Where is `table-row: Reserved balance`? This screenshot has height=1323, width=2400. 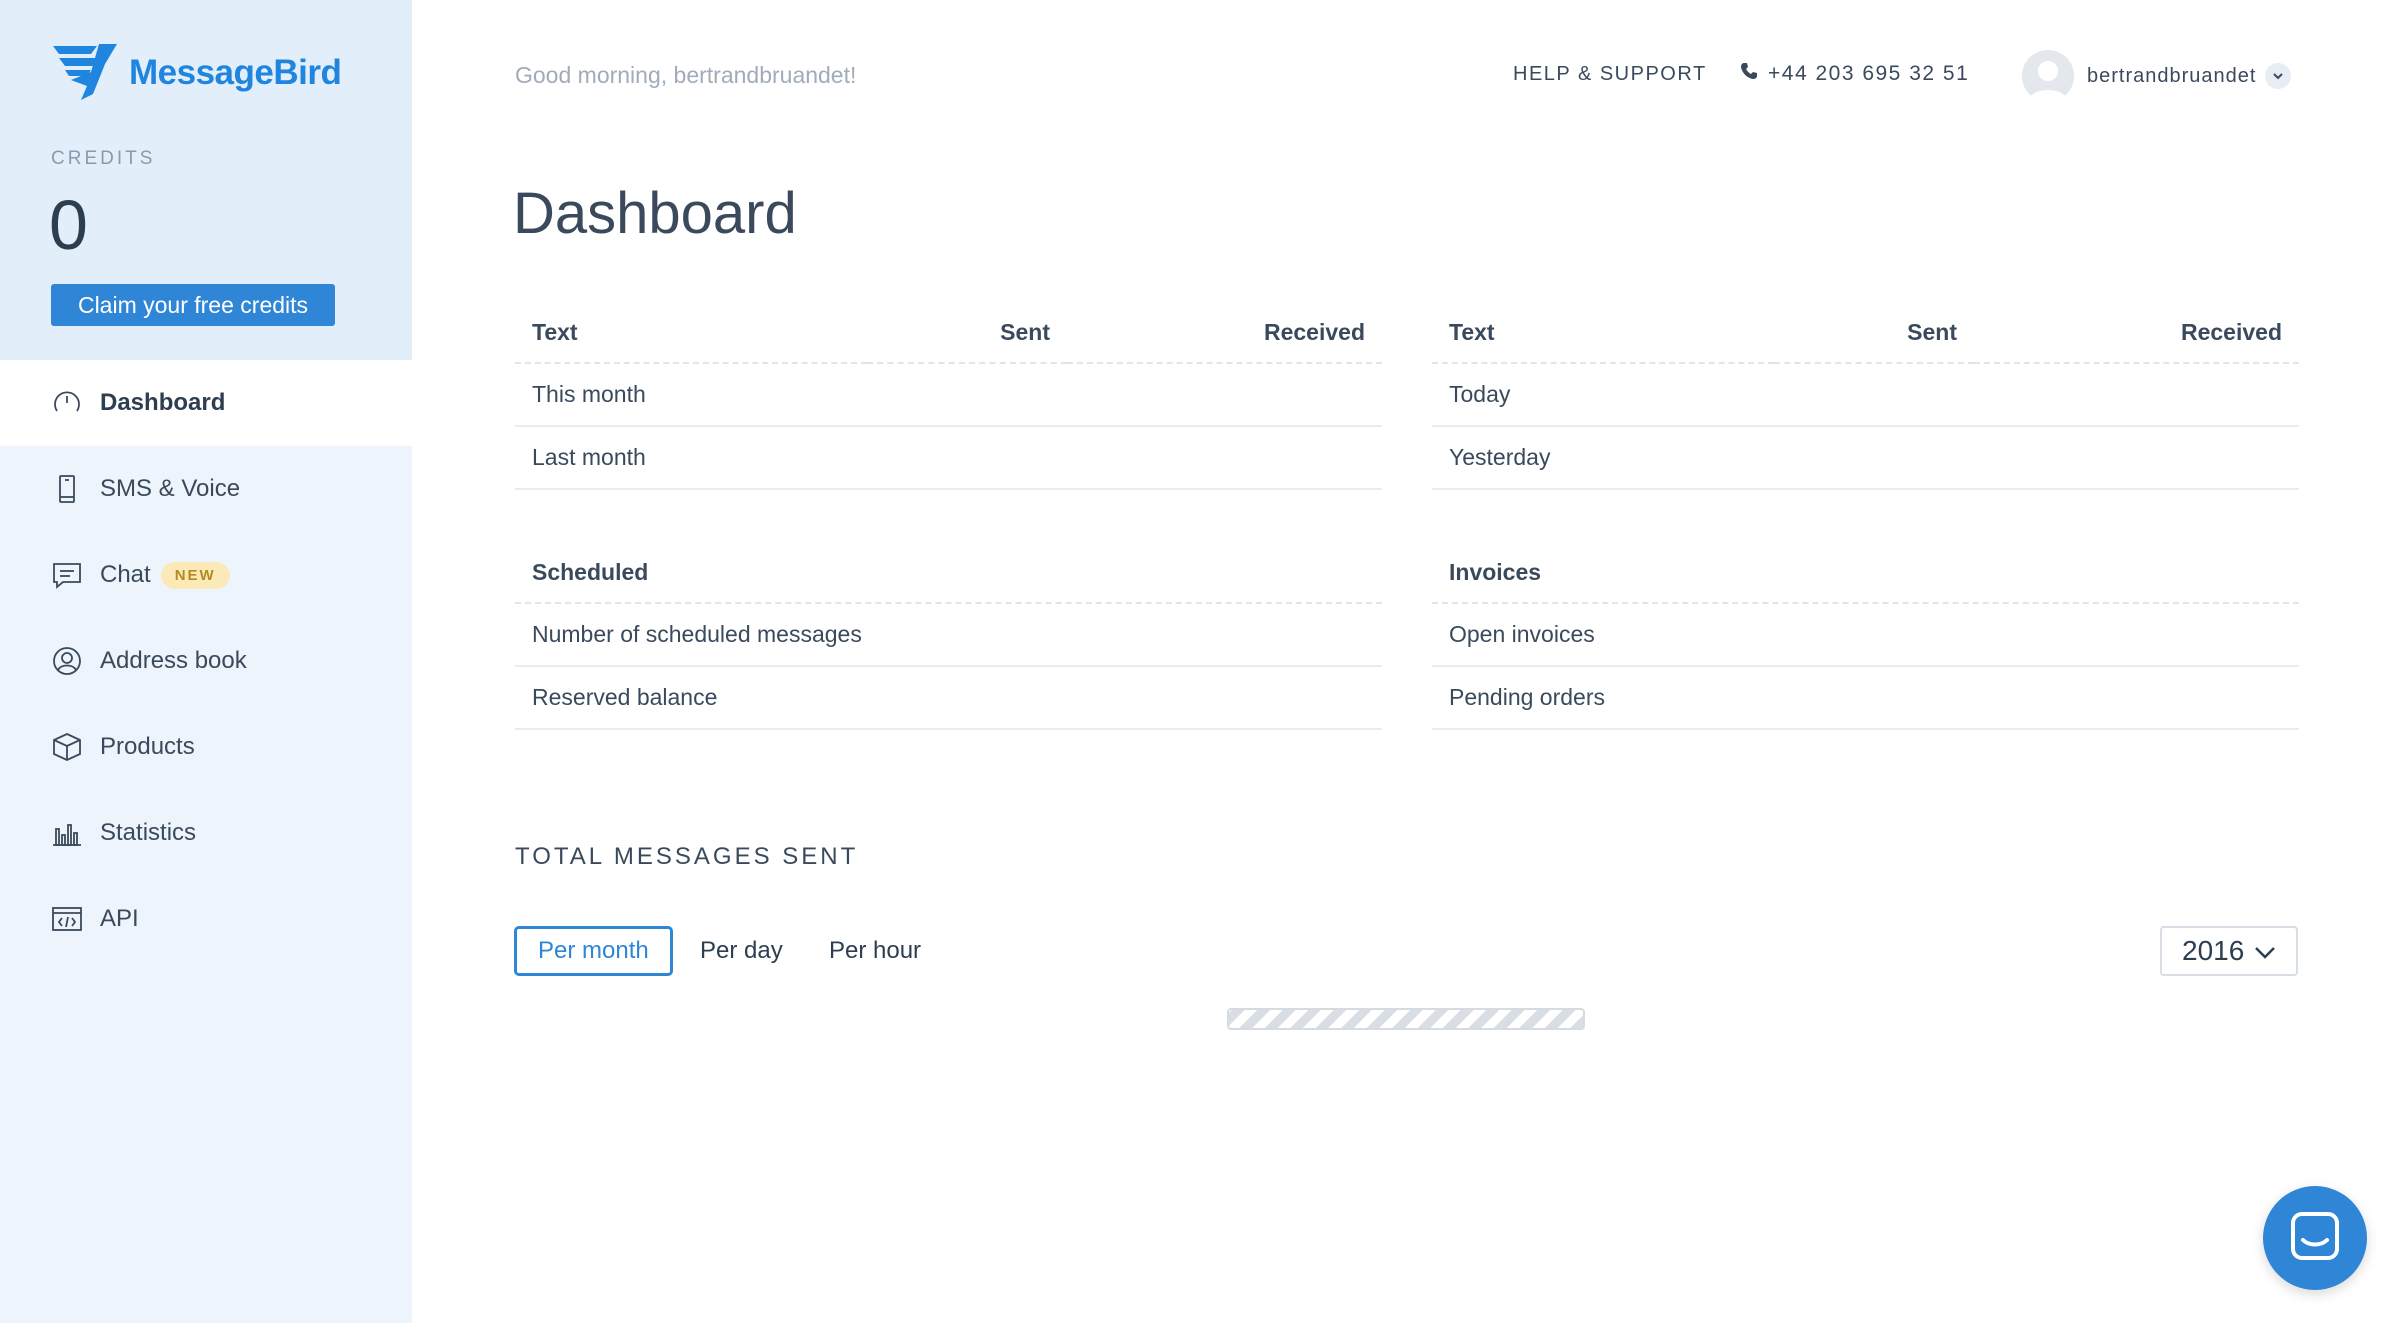 table-row: Reserved balance is located at coordinates (948, 698).